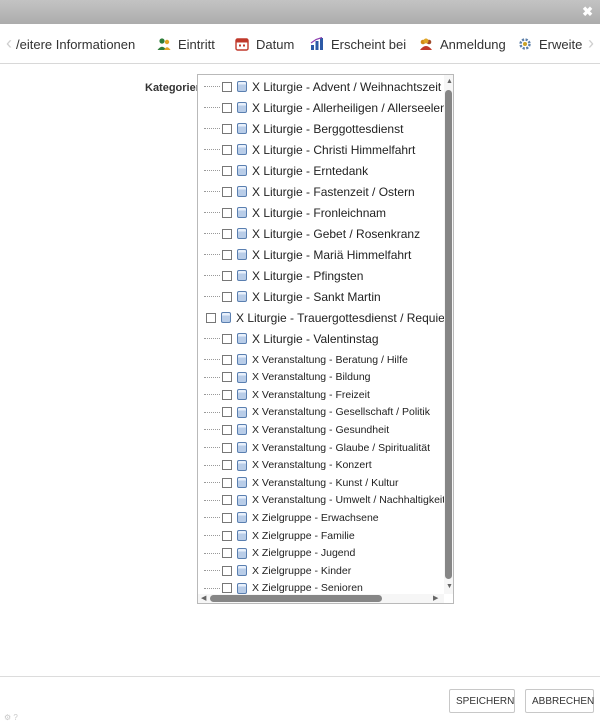  What do you see at coordinates (325, 255) in the screenshot?
I see `tree-item: X Liturgie - Mariä Himmelfahrt` at bounding box center [325, 255].